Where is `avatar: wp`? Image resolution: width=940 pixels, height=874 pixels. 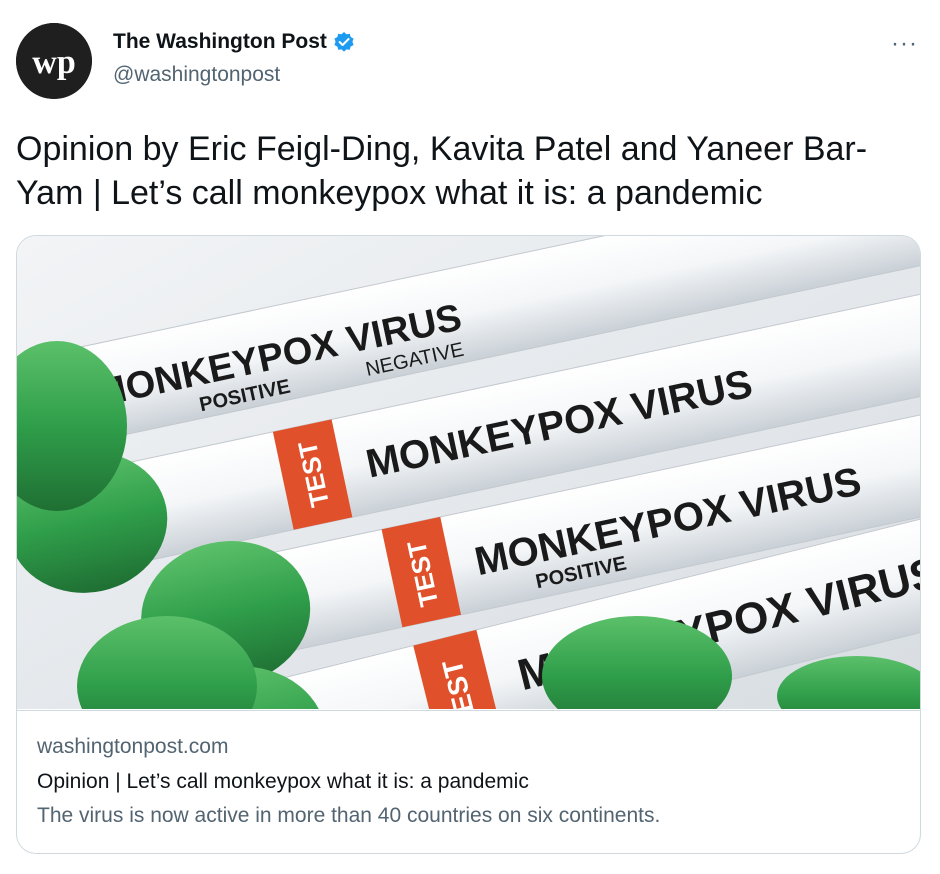
avatar: wp is located at coordinates (54, 61).